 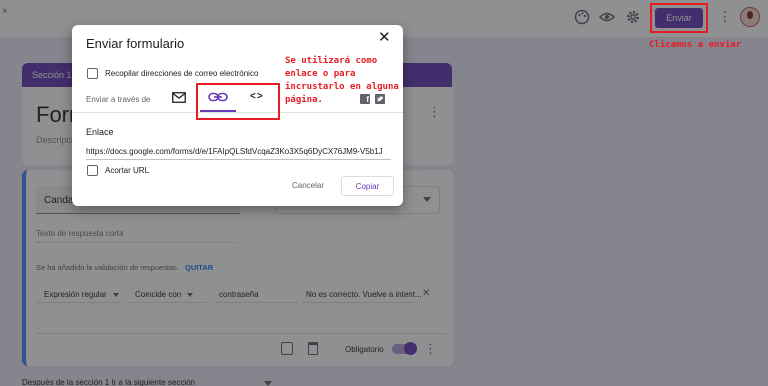 I want to click on send-via-label: Enviar a través de, so click(x=118, y=99).